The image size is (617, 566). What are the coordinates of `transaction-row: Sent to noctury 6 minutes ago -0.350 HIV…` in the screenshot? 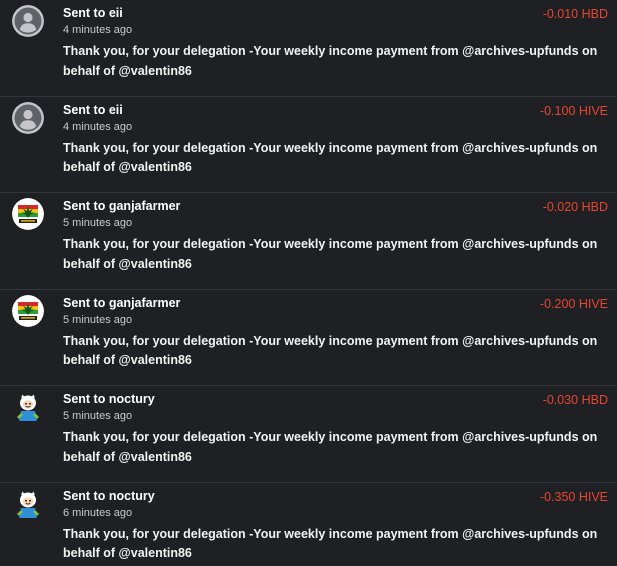 It's located at (308, 524).